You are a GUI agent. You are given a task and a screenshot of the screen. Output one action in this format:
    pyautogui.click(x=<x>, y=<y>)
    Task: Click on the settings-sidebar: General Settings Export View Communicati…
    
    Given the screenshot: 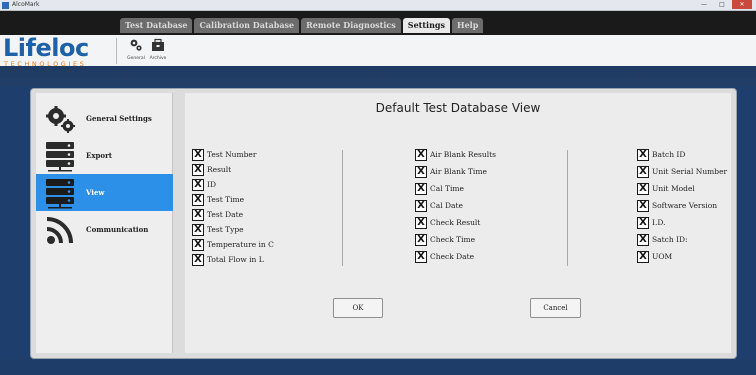 What is the action you would take?
    pyautogui.click(x=104, y=223)
    